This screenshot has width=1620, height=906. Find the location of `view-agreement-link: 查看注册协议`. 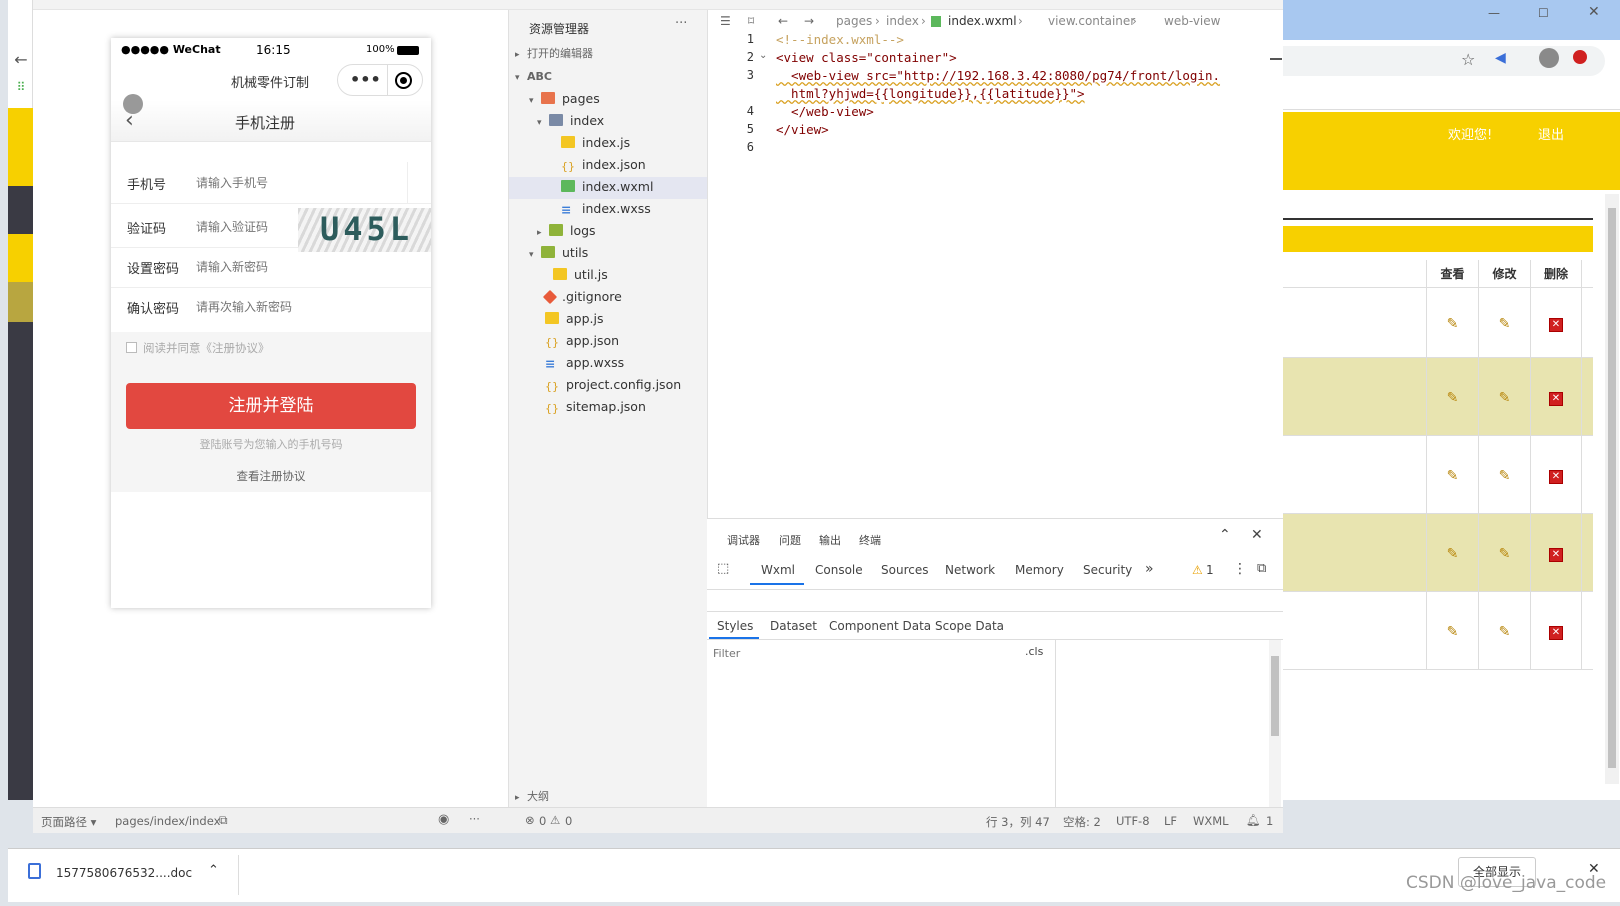

view-agreement-link: 查看注册协议 is located at coordinates (271, 476).